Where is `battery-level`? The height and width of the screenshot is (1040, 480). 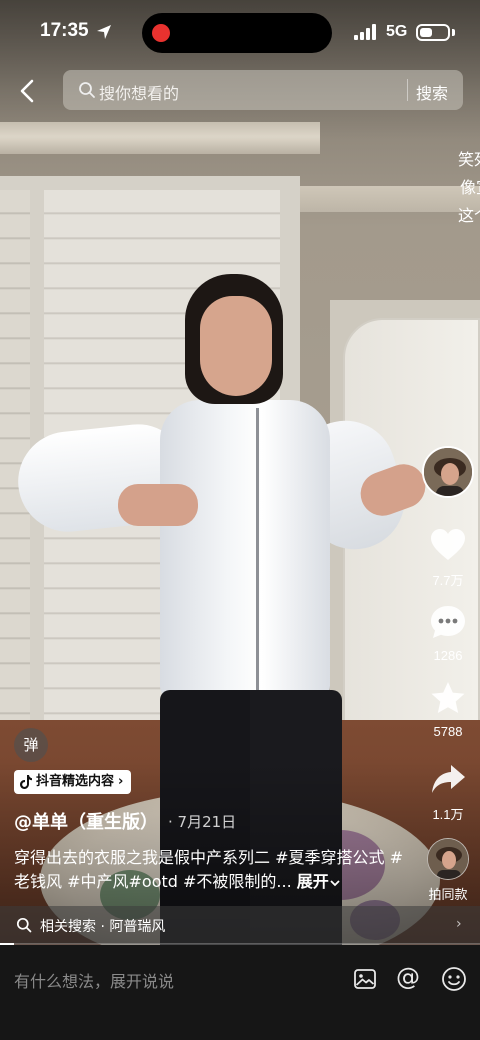
battery-level is located at coordinates (426, 32).